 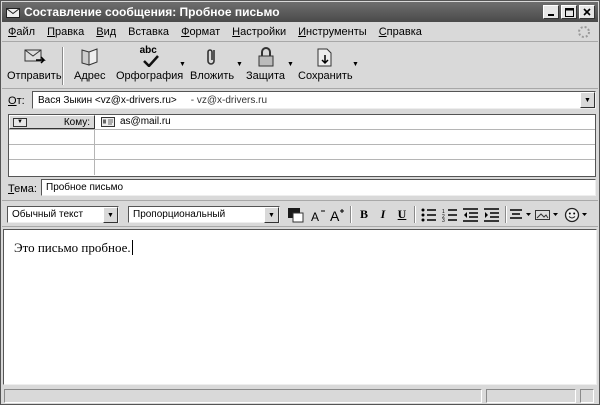 What do you see at coordinates (21, 32) in the screenshot?
I see `menu-file: Файл` at bounding box center [21, 32].